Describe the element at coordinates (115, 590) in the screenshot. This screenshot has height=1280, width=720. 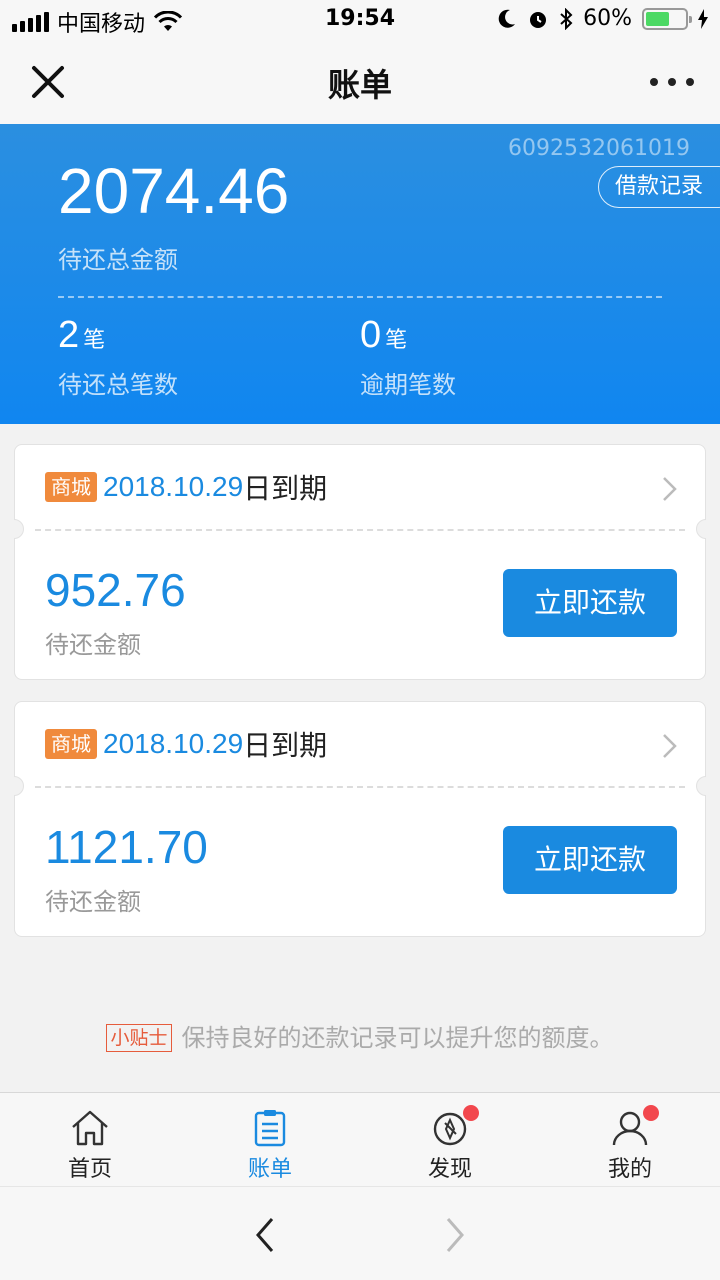
I see `bill-amount: 952.76` at that location.